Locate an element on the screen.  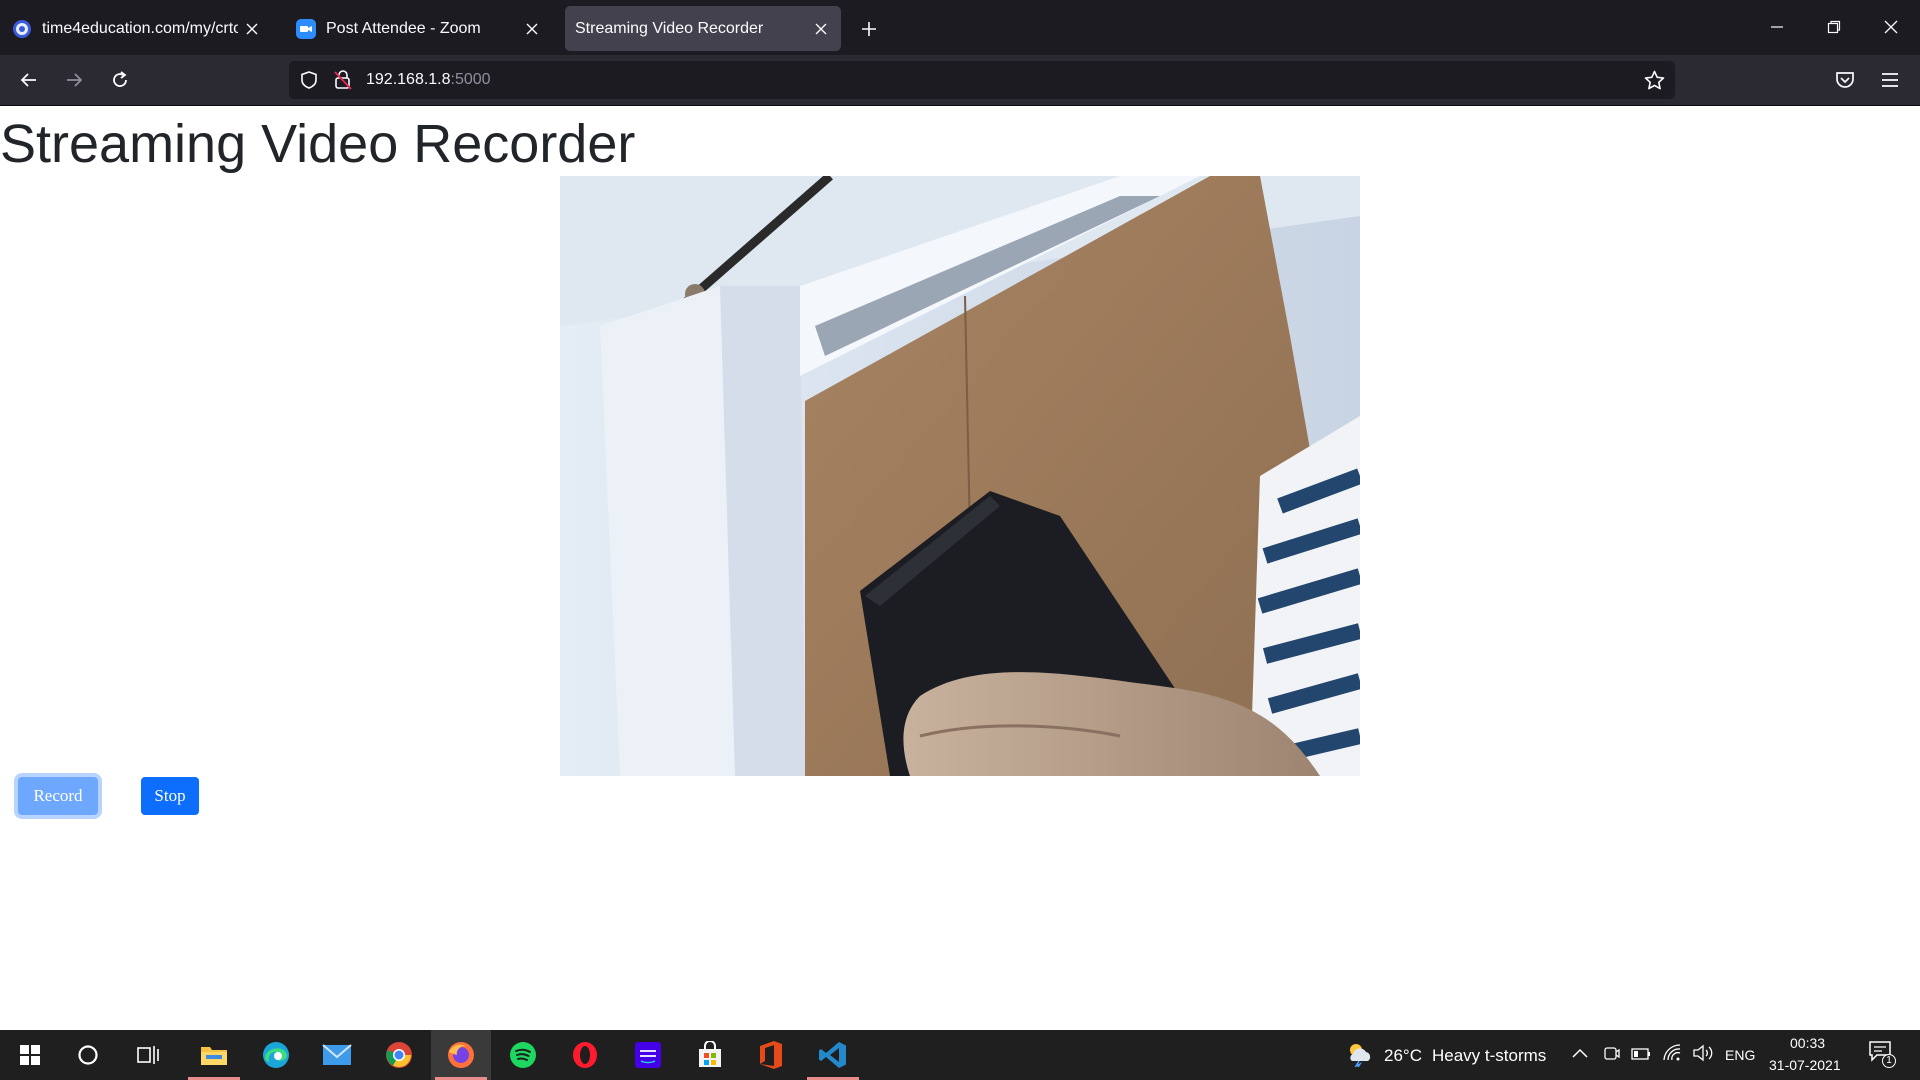
tab-streaming-video-recorder: Streaming Video Recorder is located at coordinates (703, 28).